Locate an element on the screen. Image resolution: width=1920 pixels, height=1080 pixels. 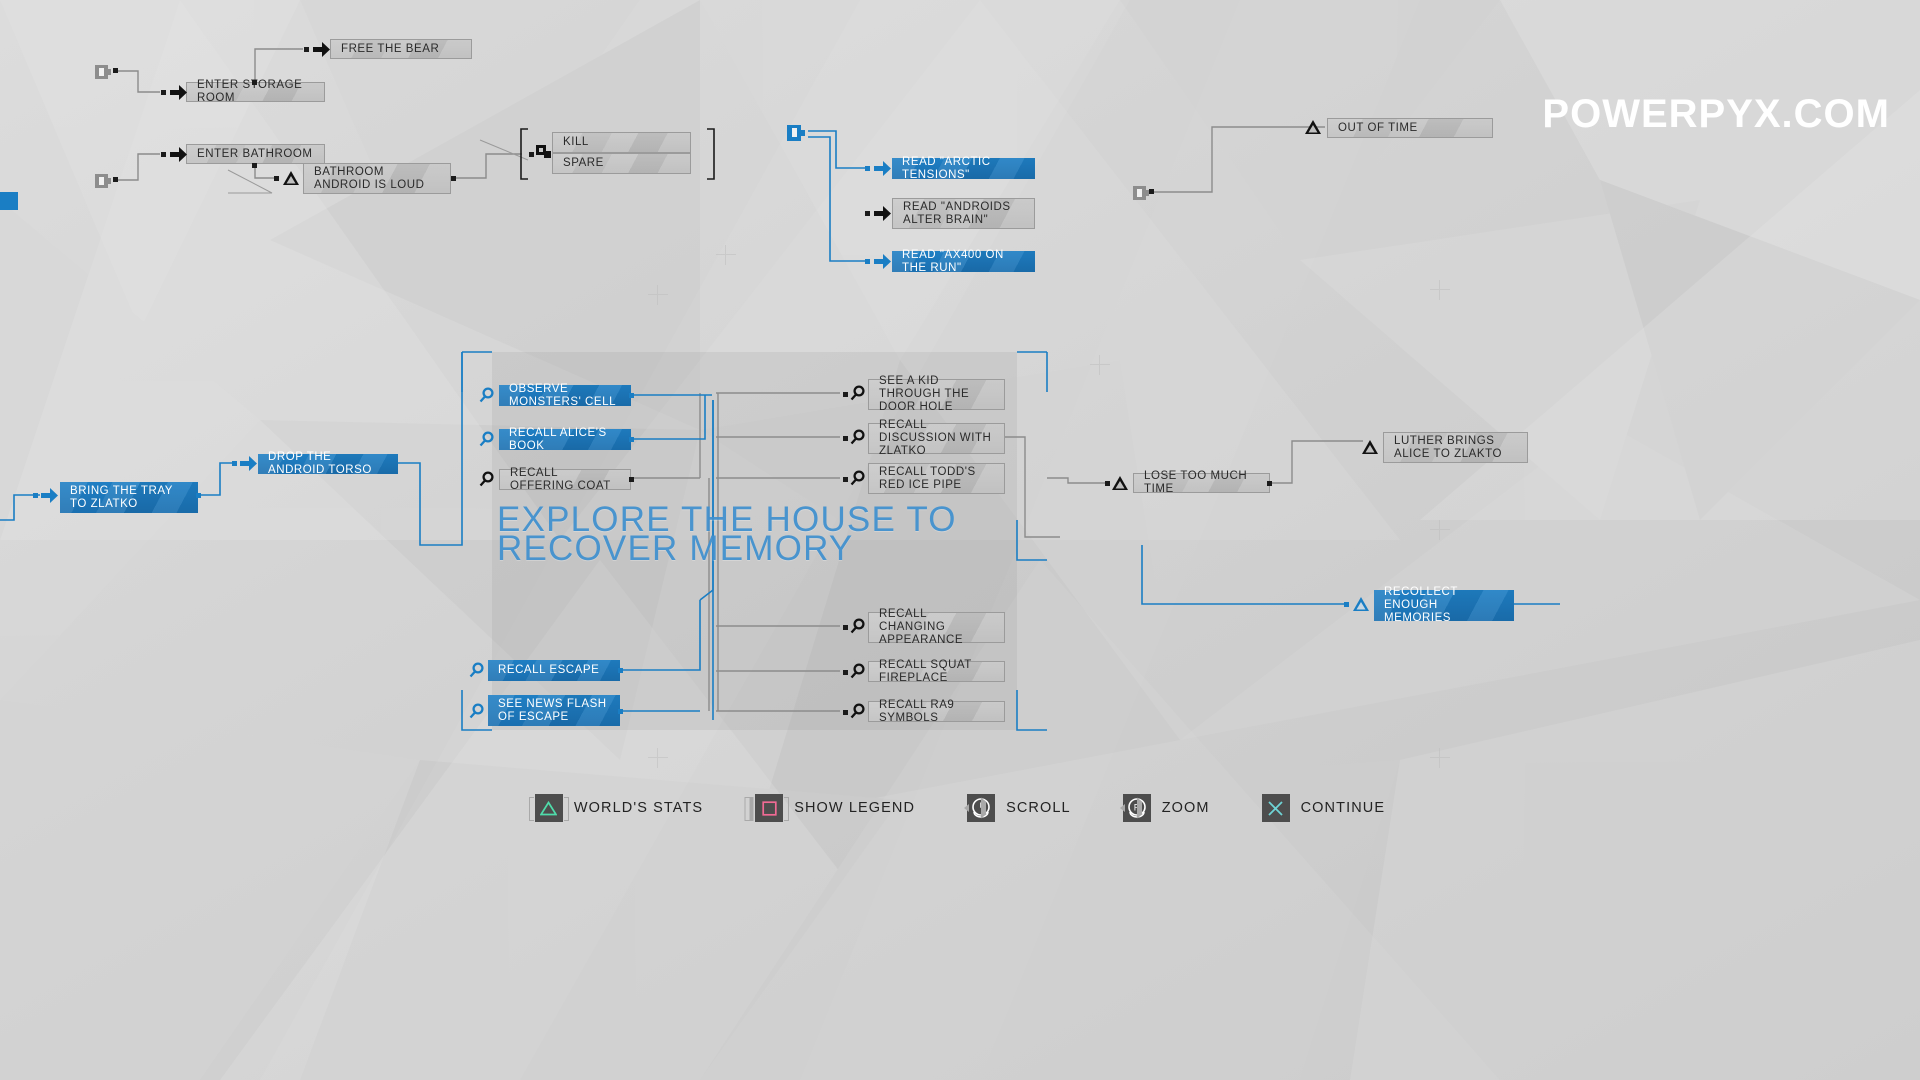
triangle-button-icon is located at coordinates (548, 808).